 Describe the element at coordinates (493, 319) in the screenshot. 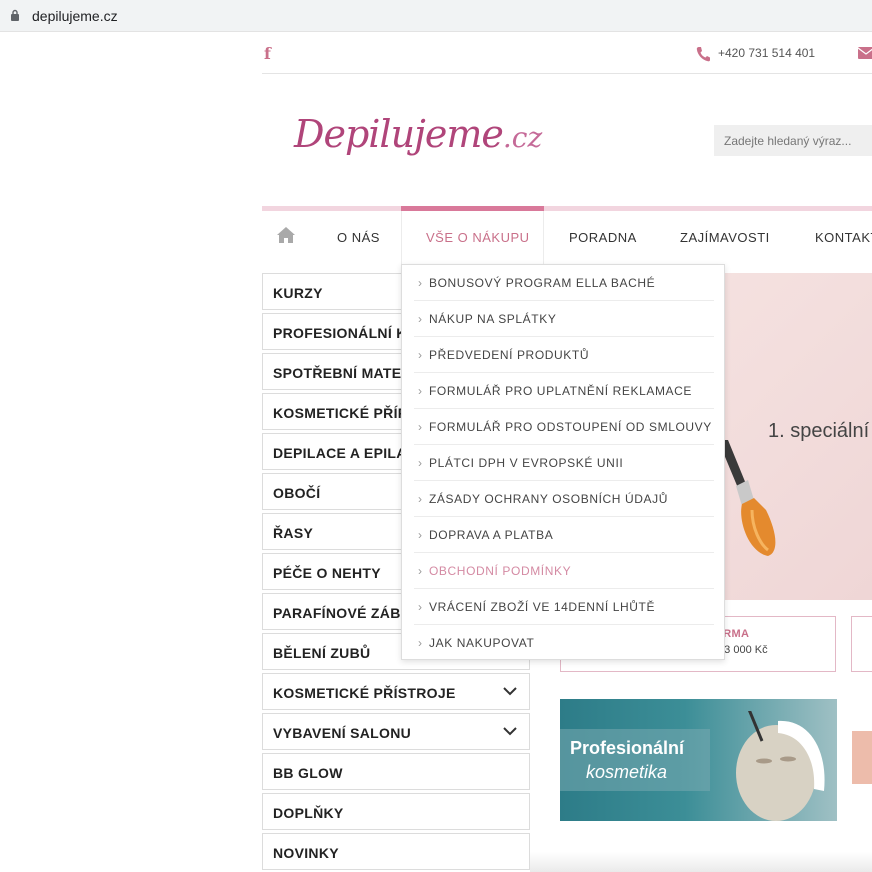

I see `dropdown-item-label: NÁKUP NA SPLÁTKY` at that location.